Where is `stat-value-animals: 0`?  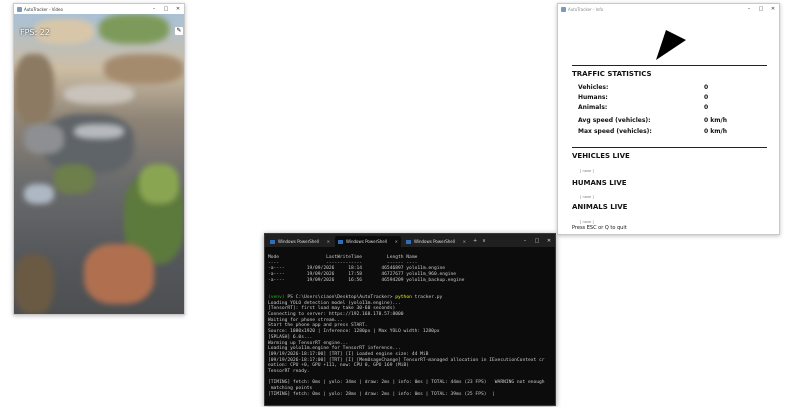 stat-value-animals: 0 is located at coordinates (706, 107).